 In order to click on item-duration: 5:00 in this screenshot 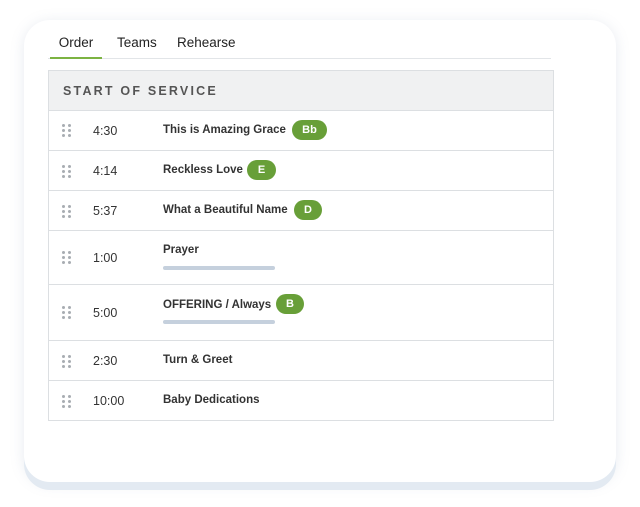, I will do `click(105, 313)`.